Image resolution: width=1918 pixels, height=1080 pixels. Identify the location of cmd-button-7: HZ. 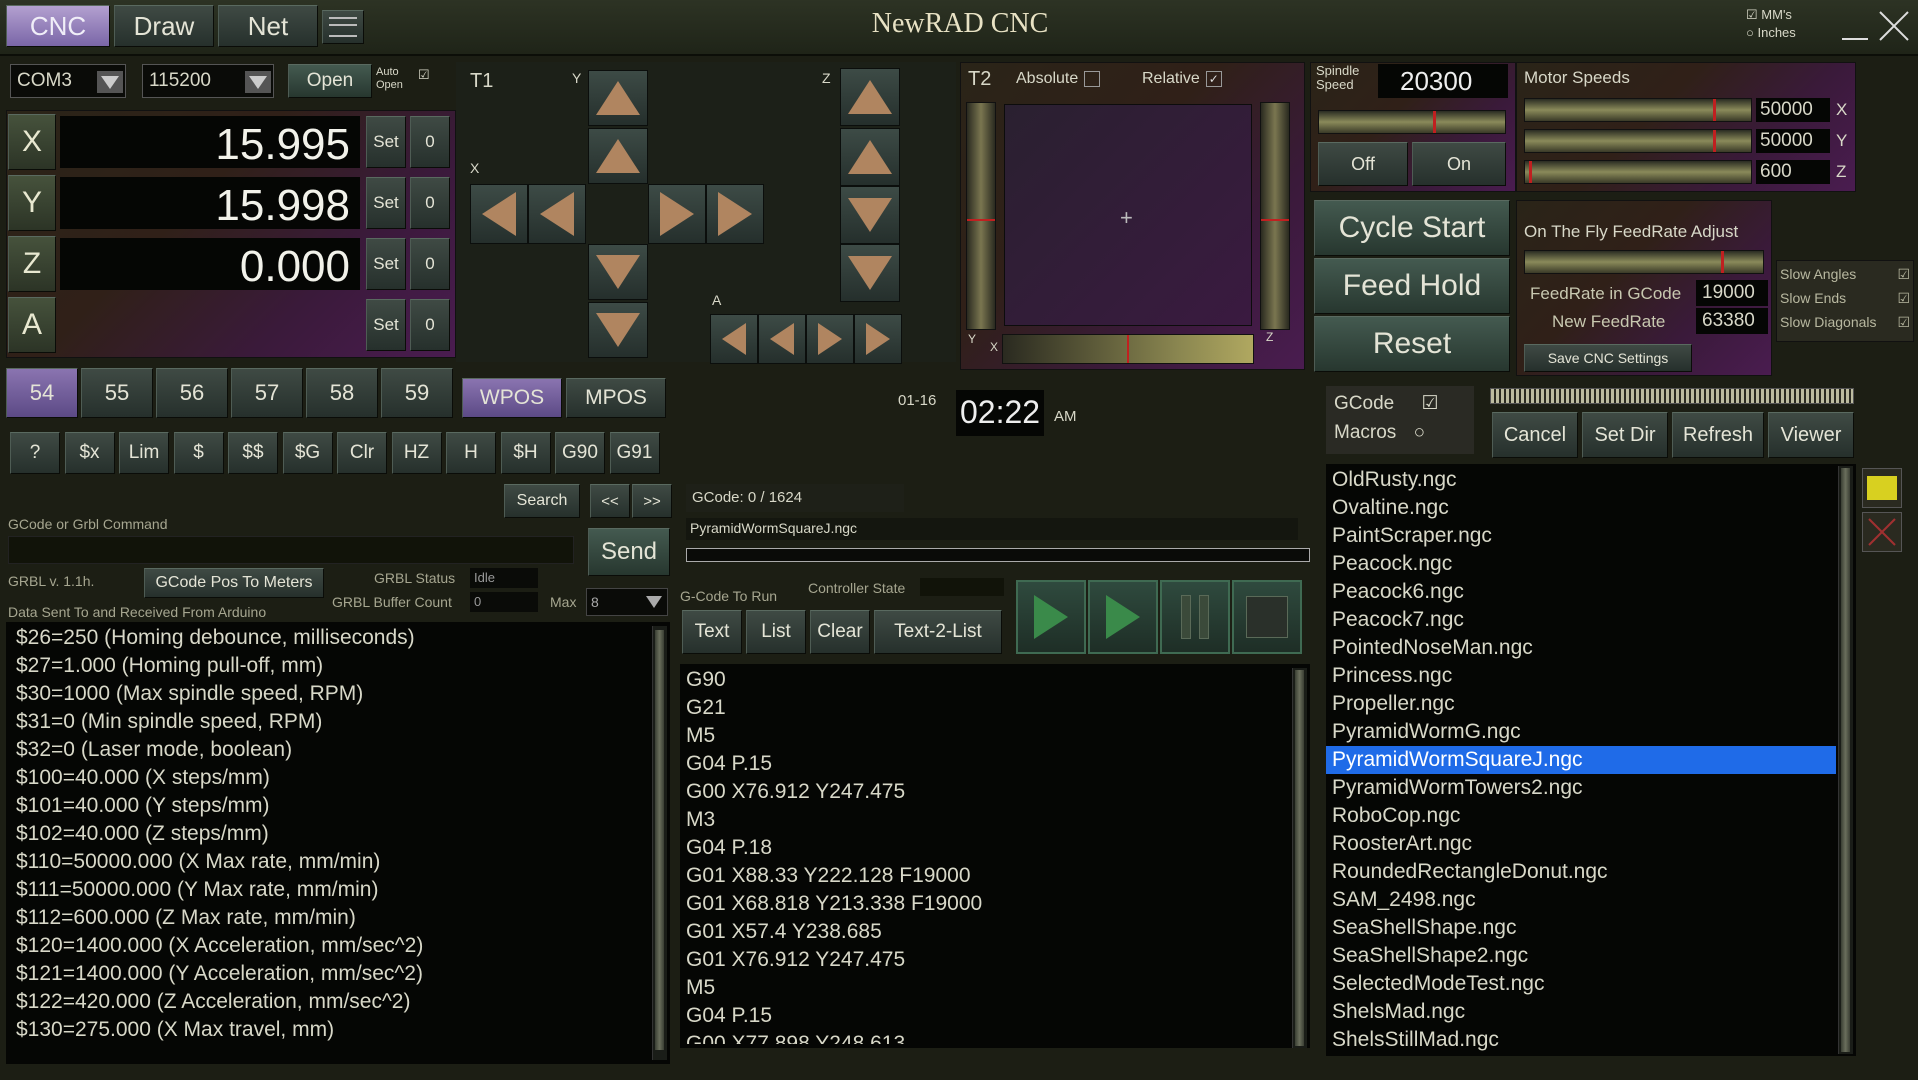
(416, 453).